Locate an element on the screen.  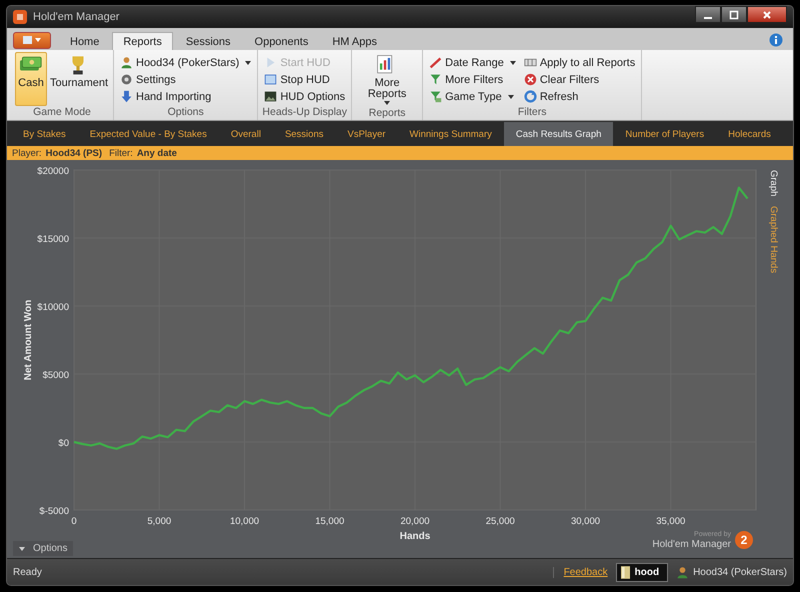
app-menu-button is located at coordinates (32, 40).